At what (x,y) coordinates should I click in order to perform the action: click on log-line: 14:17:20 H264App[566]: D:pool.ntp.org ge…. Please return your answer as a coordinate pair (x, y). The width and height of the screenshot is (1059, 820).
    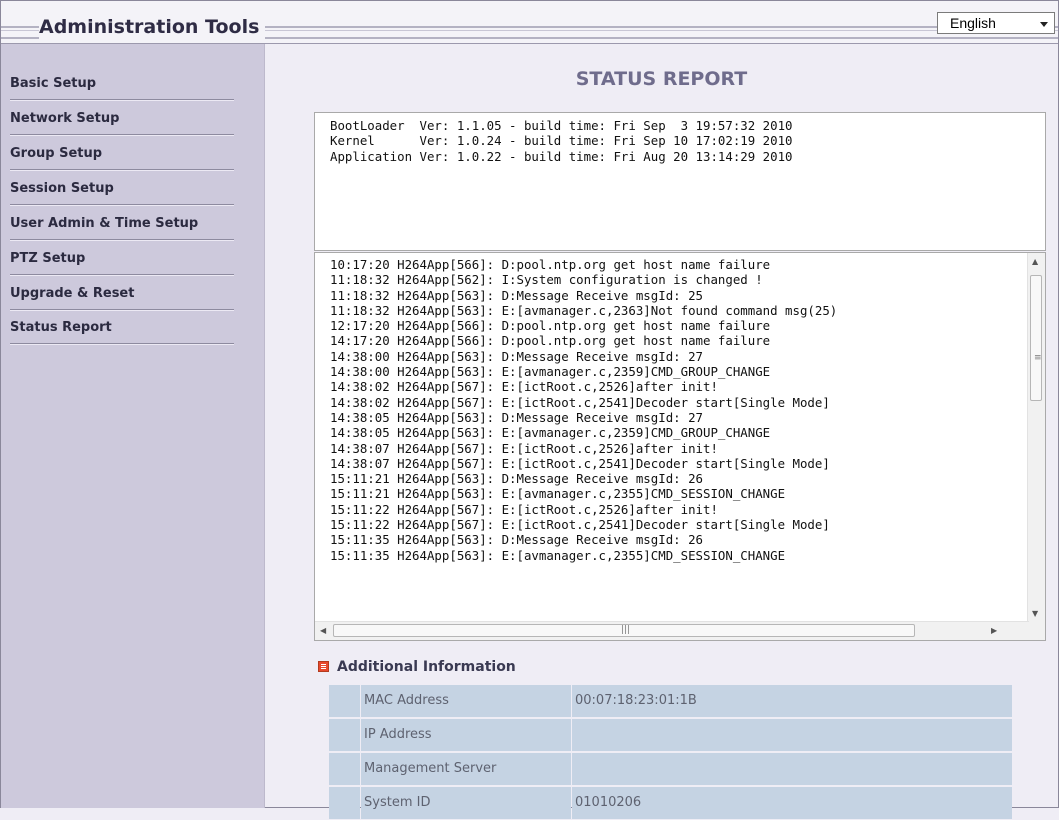
    Looking at the image, I should click on (550, 341).